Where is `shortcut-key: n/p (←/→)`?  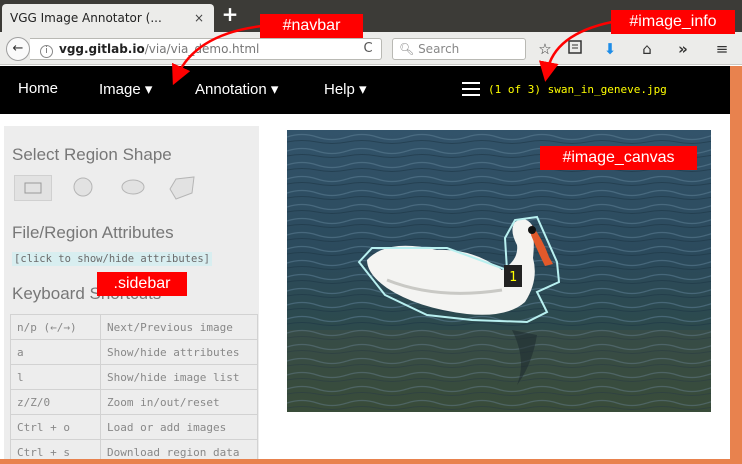
shortcut-key: n/p (←/→) is located at coordinates (55, 327).